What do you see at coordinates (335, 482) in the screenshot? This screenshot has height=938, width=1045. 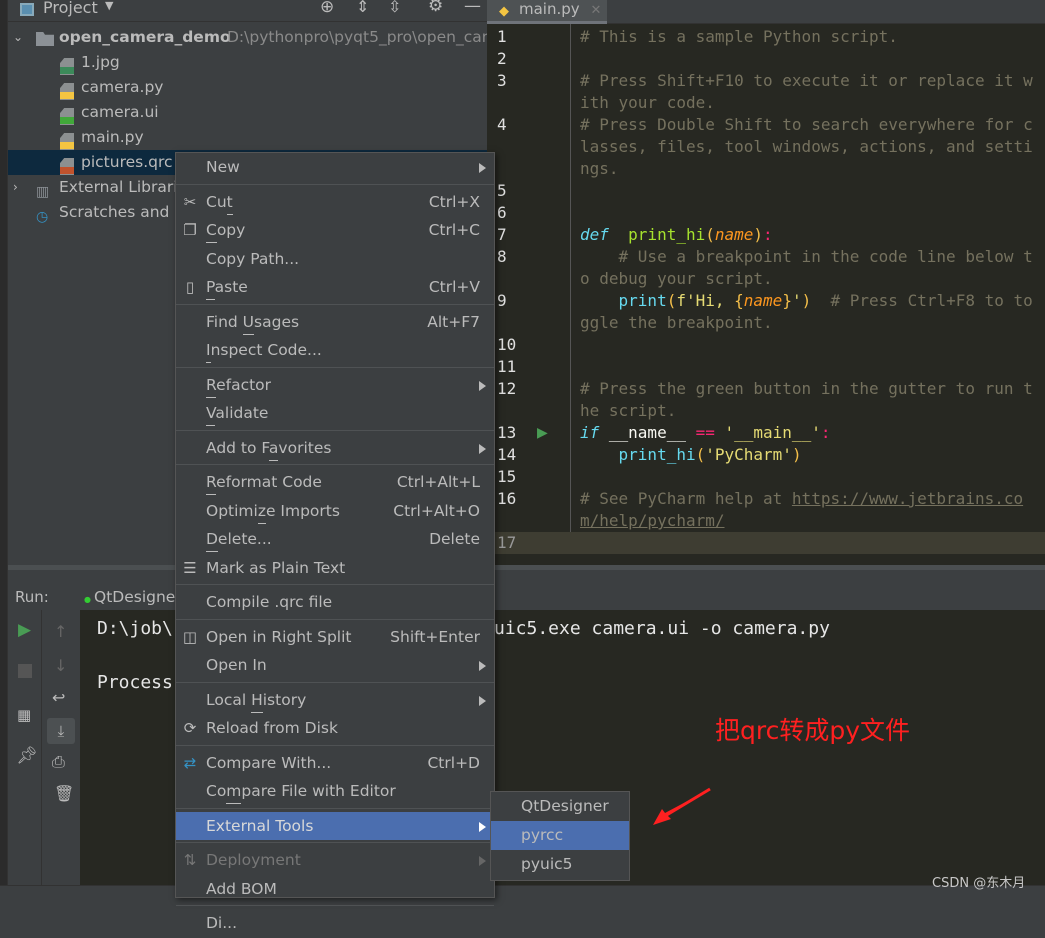 I see `menu-item-reformat-code: Reformat Code Ctrl+Alt+L` at bounding box center [335, 482].